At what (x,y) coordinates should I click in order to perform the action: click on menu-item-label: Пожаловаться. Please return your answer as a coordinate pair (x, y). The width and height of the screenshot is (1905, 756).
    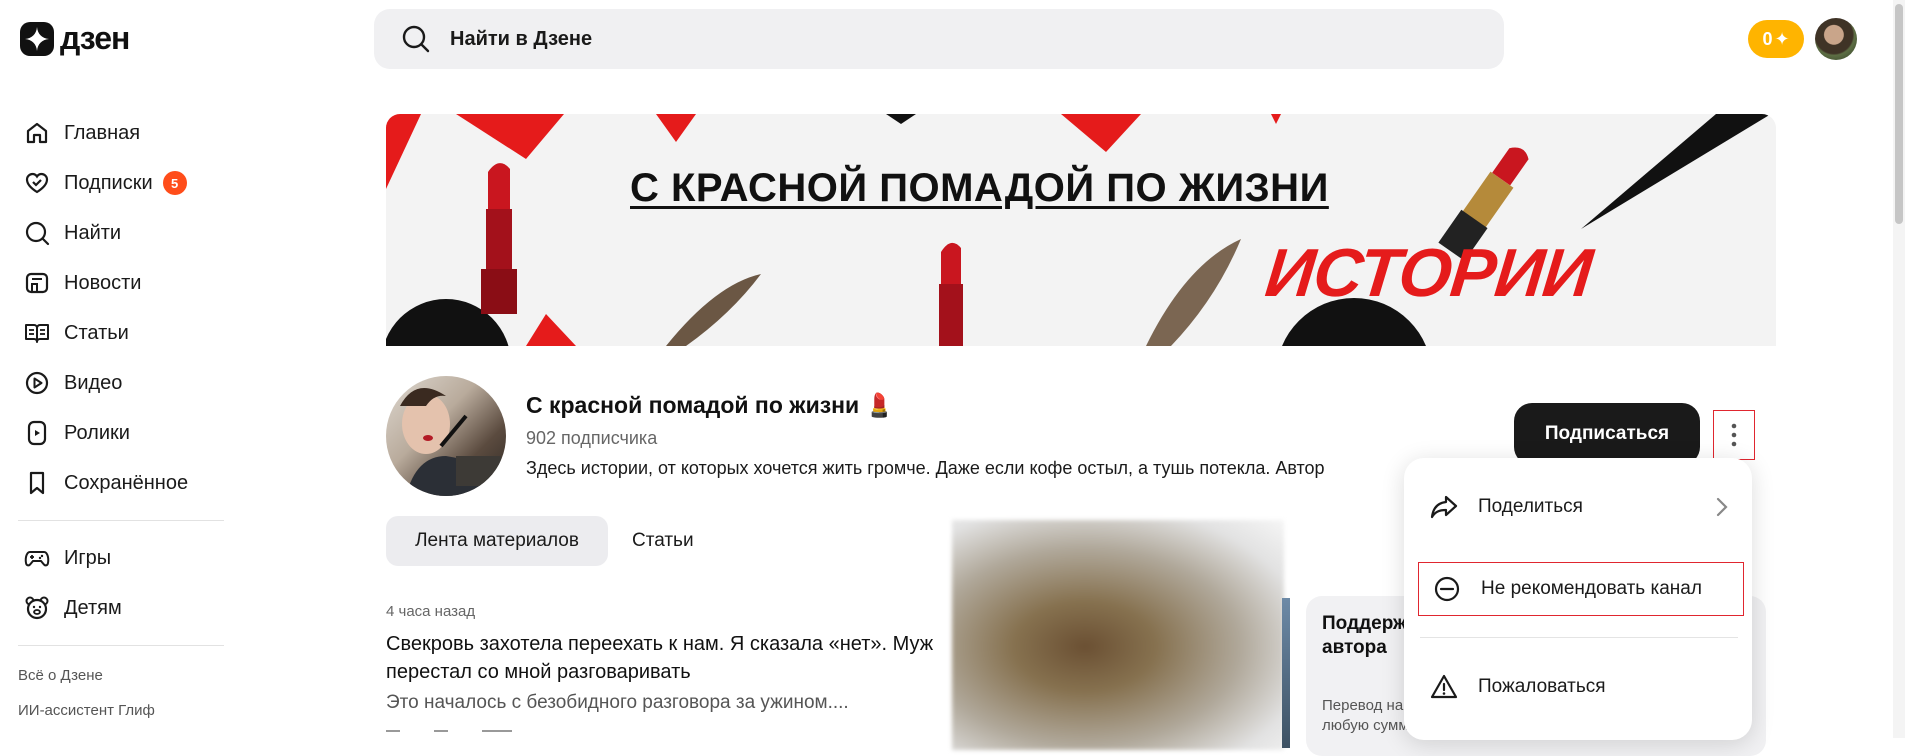
    Looking at the image, I should click on (1542, 686).